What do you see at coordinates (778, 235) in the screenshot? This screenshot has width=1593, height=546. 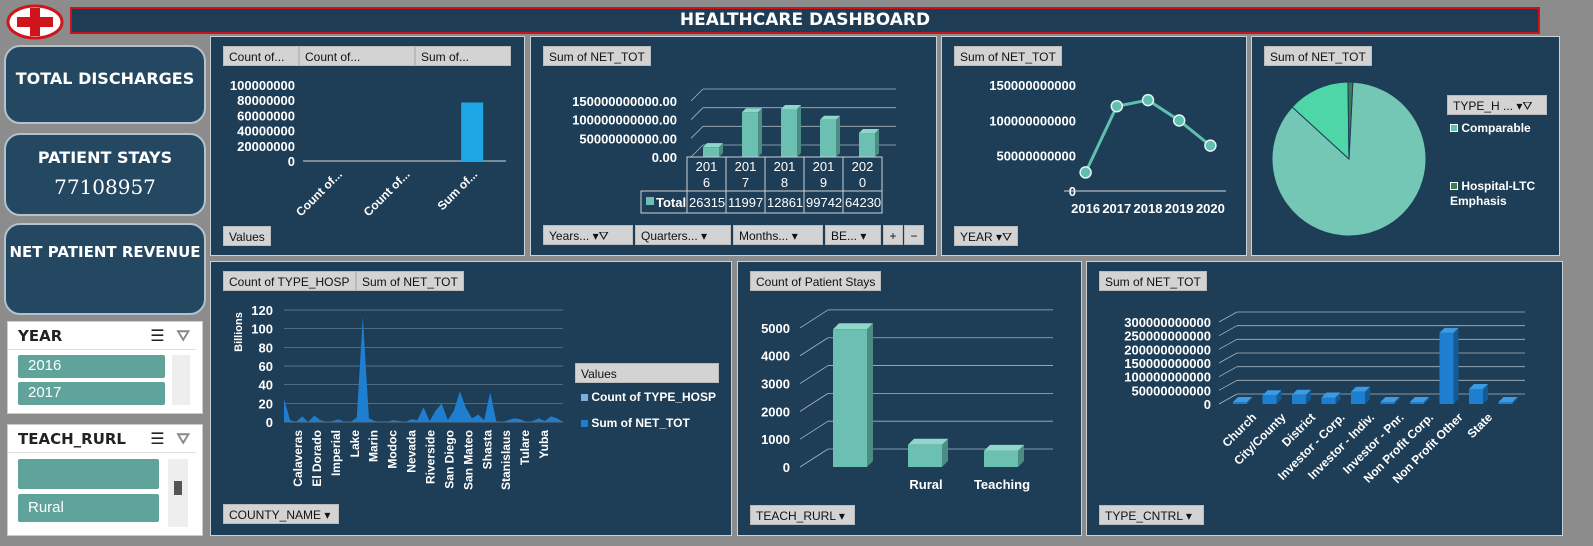 I see `months-filter-button: Months... ▾` at bounding box center [778, 235].